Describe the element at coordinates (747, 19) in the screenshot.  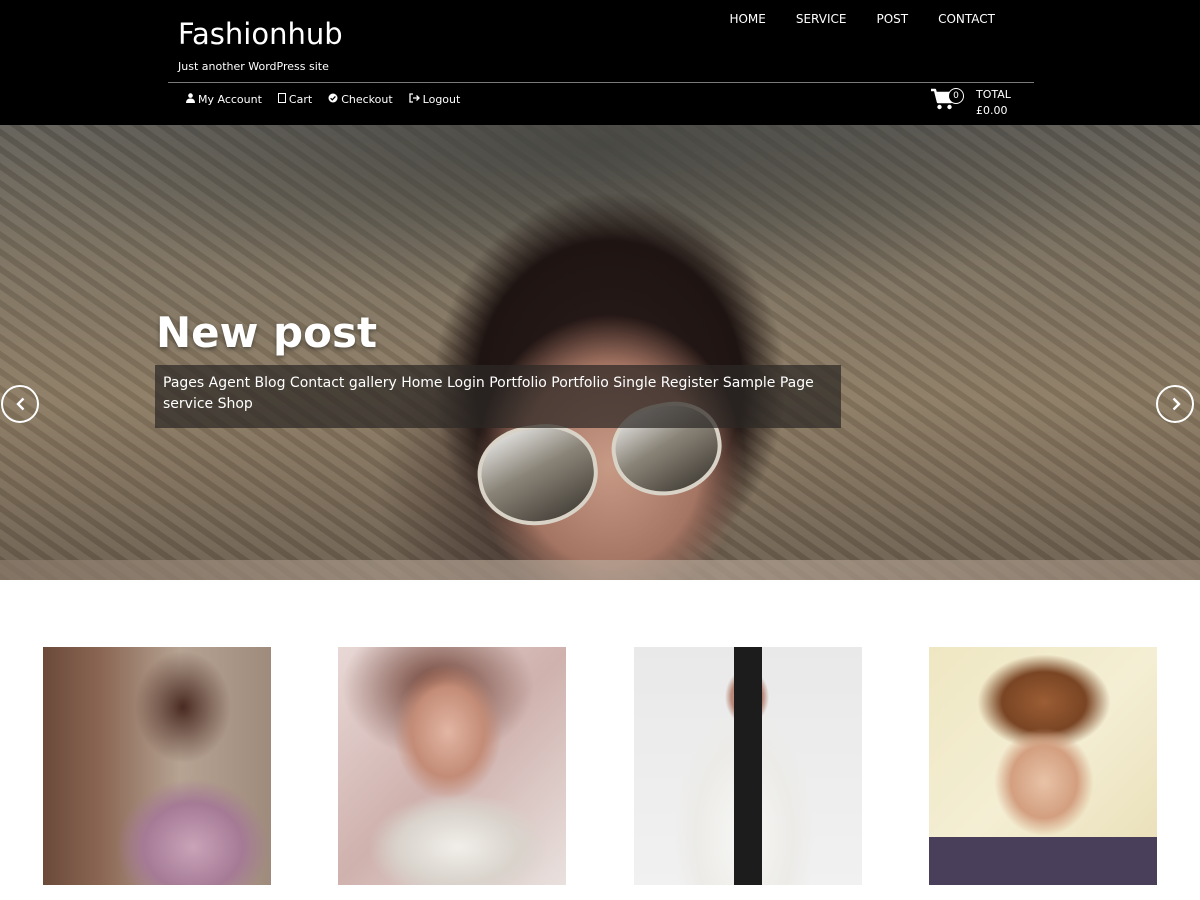
I see `nav-home: HOME` at that location.